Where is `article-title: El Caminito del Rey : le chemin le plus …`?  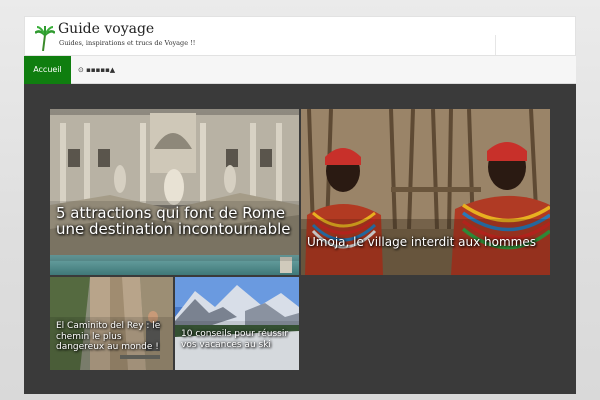 article-title: El Caminito del Rey : le chemin le plus … is located at coordinates (113, 337).